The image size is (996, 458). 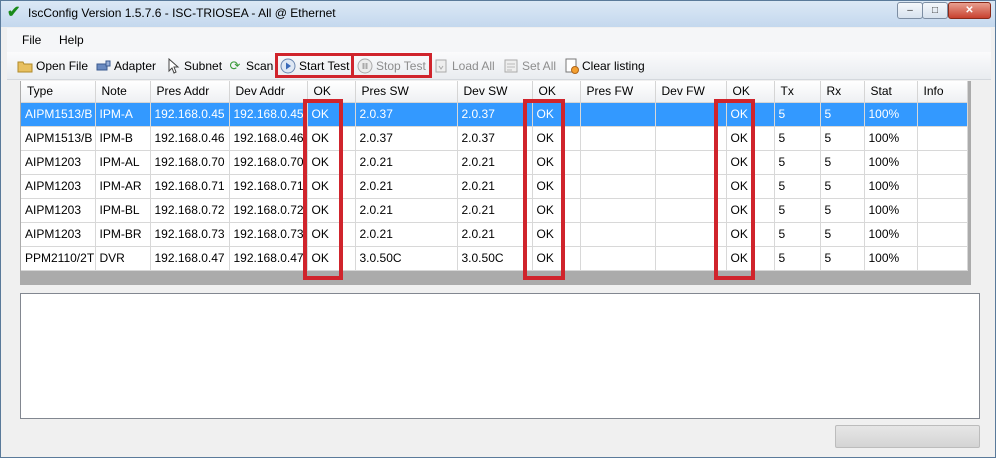 I want to click on clear-document-icon, so click(x=571, y=66).